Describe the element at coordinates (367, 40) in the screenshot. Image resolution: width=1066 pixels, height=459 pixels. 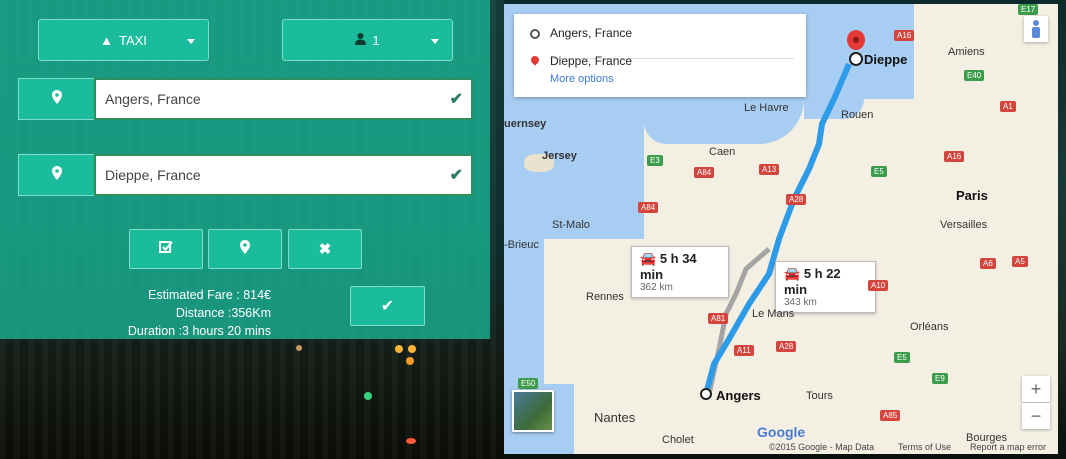
I see `passenger-select: 1` at that location.